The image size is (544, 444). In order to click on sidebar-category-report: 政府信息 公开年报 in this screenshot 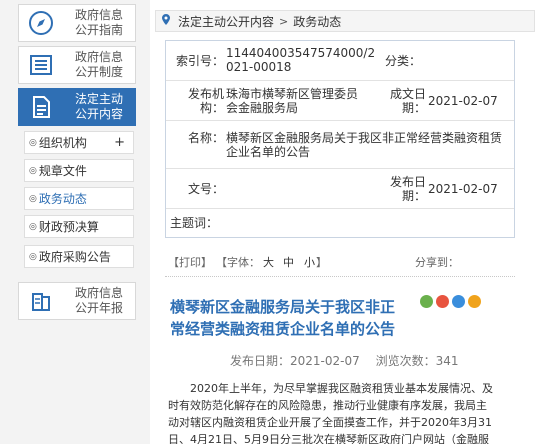, I will do `click(77, 301)`.